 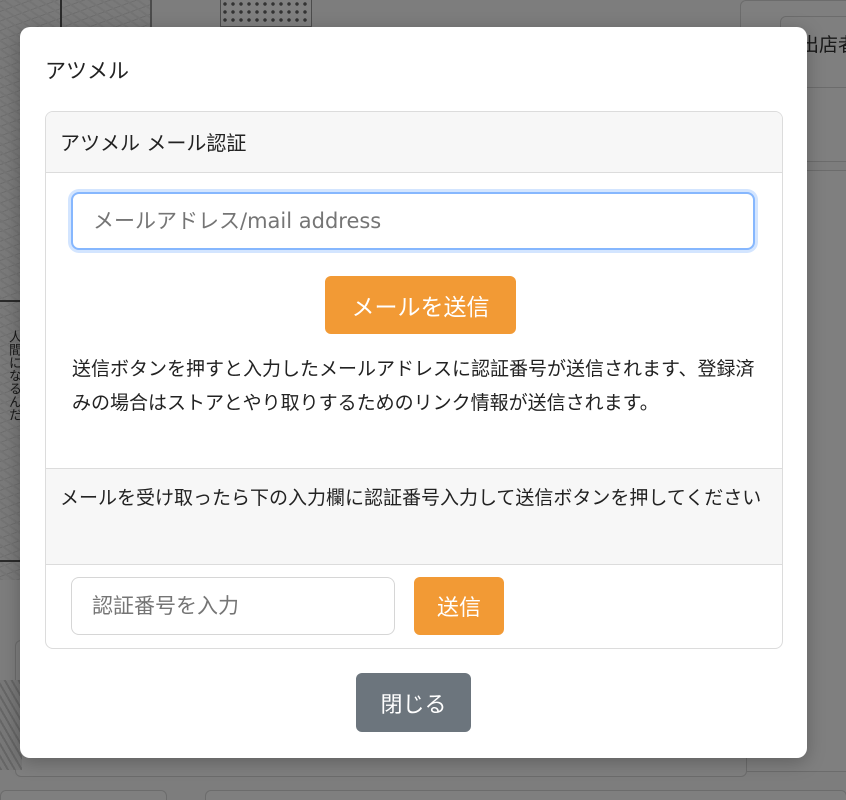 I want to click on send-code-button: 送信, so click(x=459, y=606).